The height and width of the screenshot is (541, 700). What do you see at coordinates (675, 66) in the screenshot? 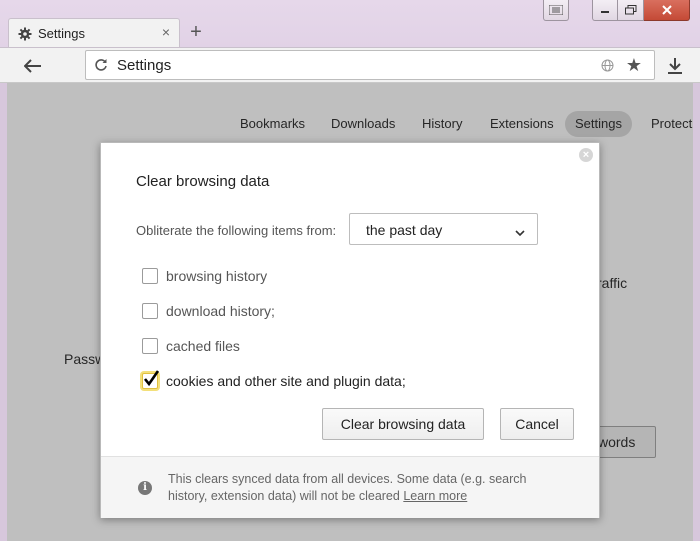
I see `download-icon` at bounding box center [675, 66].